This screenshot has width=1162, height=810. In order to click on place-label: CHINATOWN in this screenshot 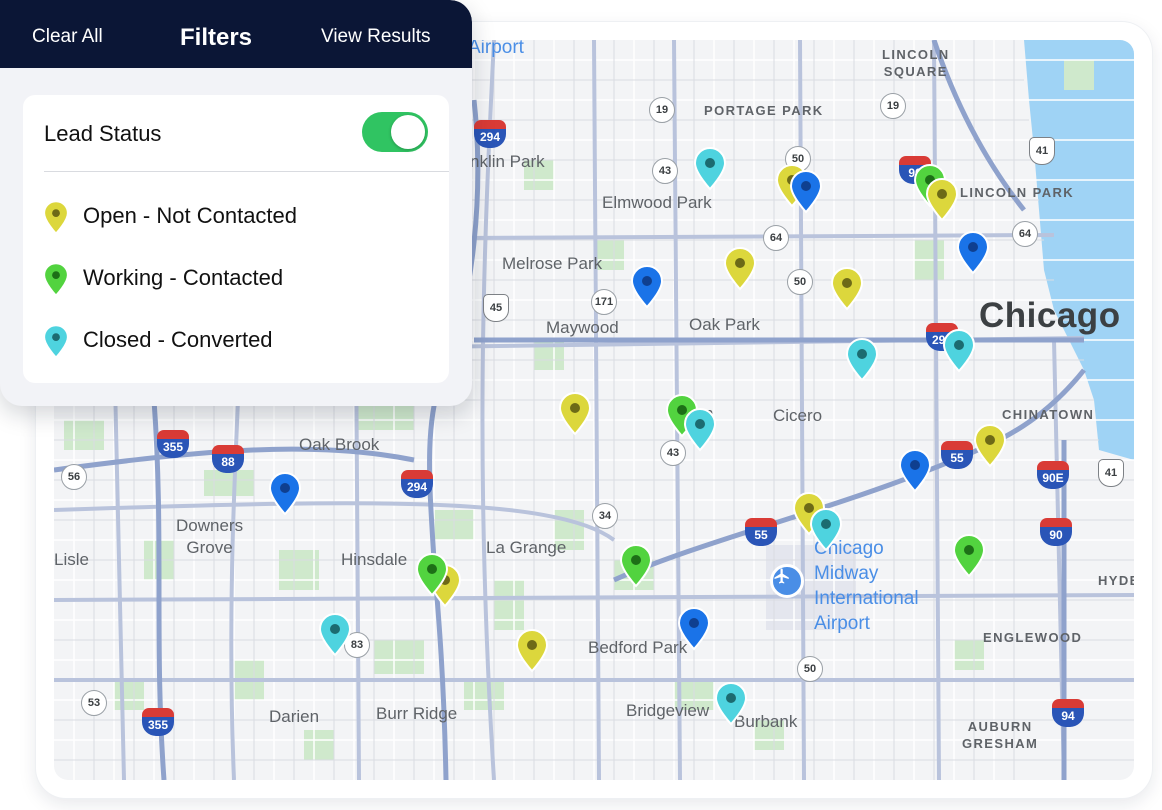, I will do `click(1048, 414)`.